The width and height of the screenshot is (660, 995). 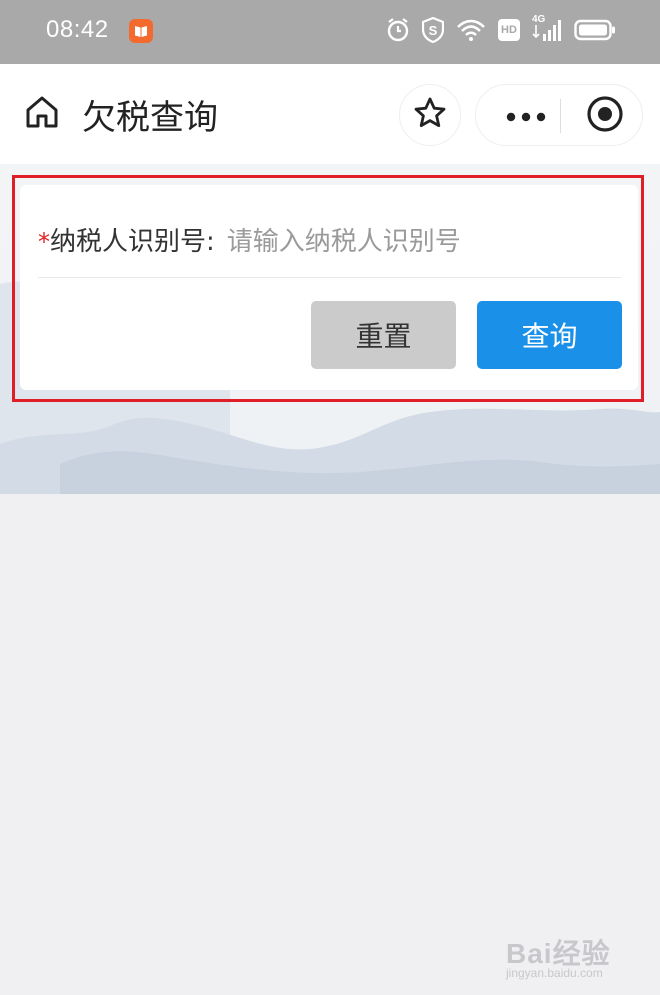 What do you see at coordinates (44, 242) in the screenshot?
I see `required-mark: *` at bounding box center [44, 242].